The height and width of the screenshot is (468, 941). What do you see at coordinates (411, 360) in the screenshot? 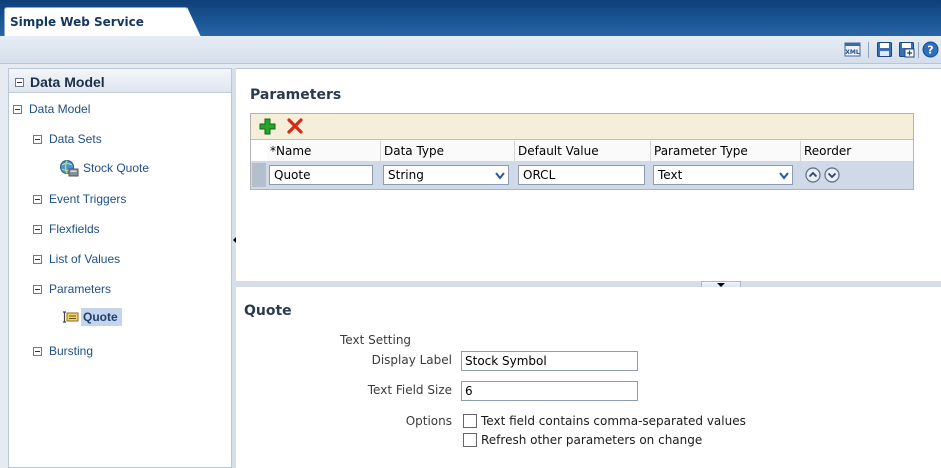
I see `display-label-label: Display Label` at bounding box center [411, 360].